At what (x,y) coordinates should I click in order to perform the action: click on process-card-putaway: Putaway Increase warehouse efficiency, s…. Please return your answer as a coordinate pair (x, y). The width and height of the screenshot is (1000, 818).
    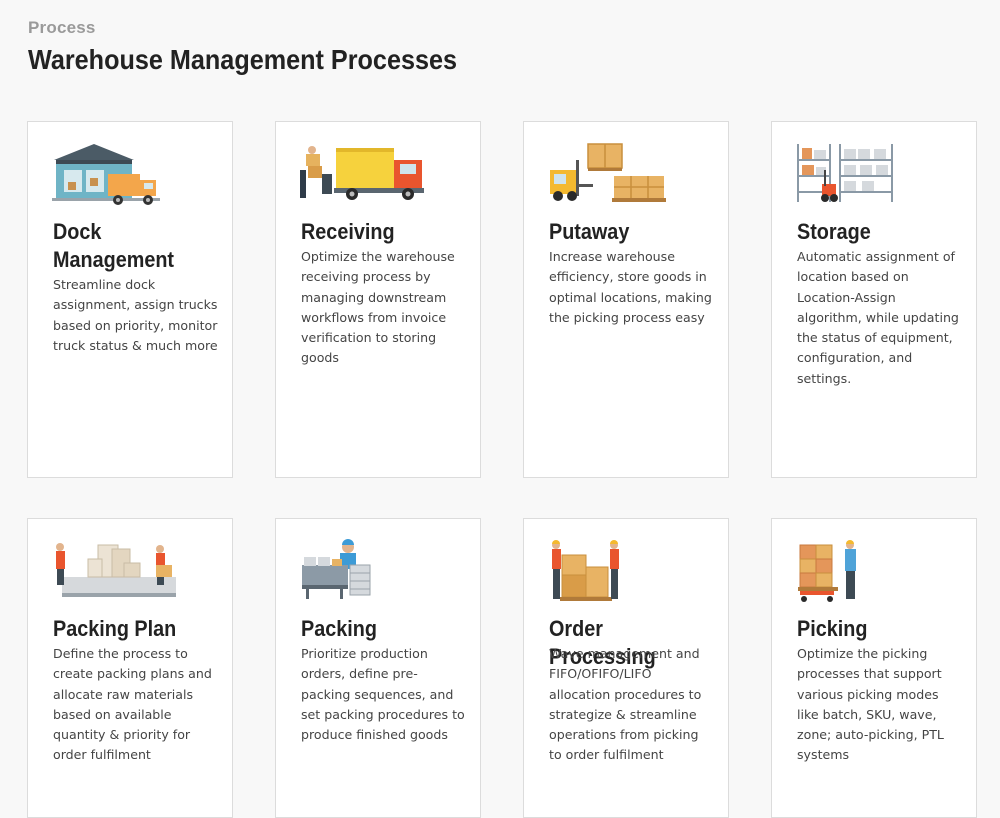
    Looking at the image, I should click on (626, 299).